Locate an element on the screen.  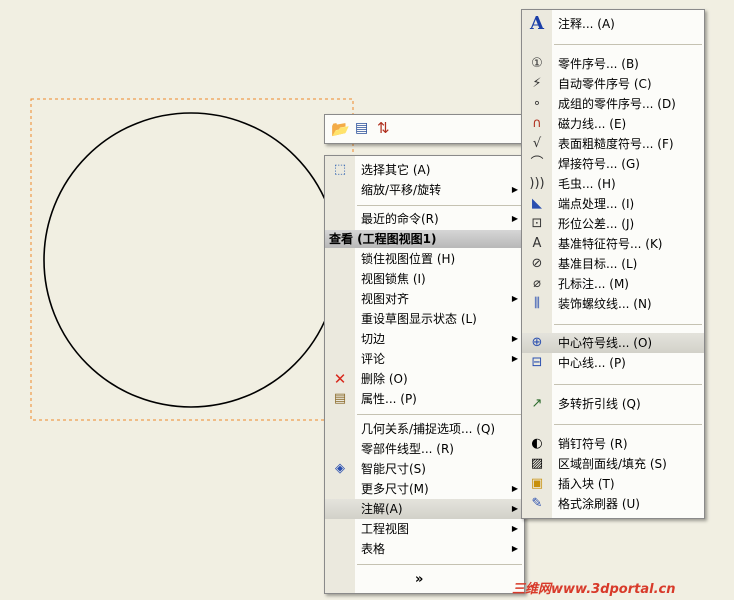
menu-item-view-align: 视图对齐 ▶ is located at coordinates (424, 299).